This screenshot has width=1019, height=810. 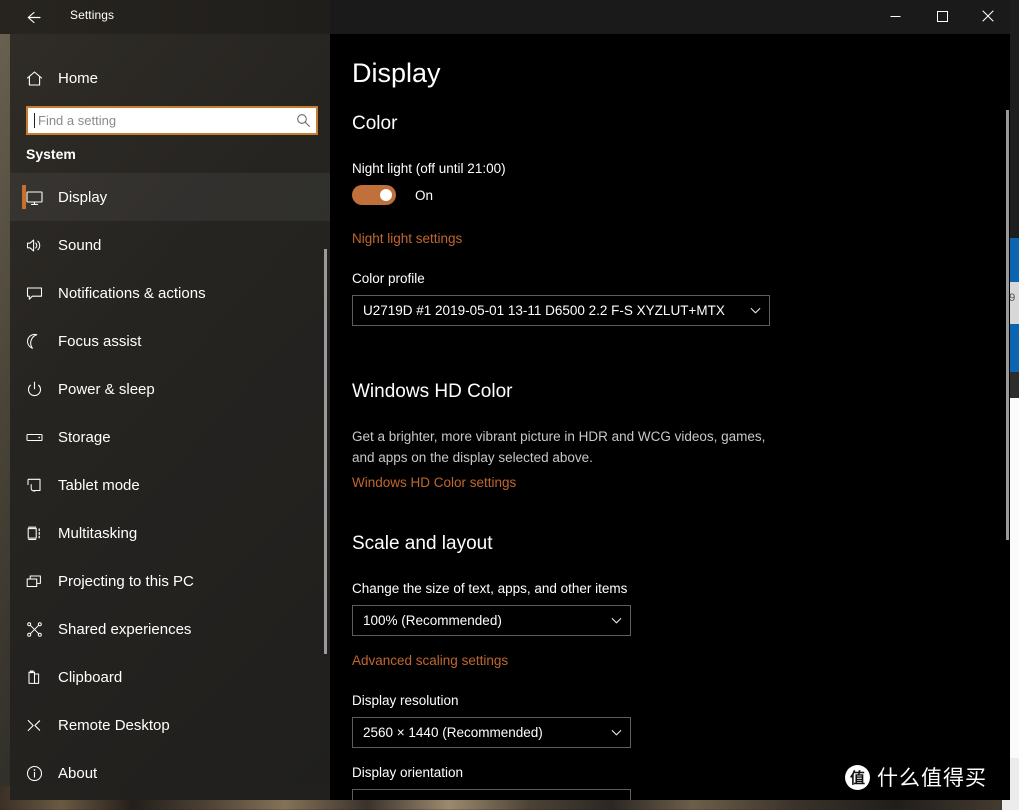 I want to click on title-bar-left-region, so click(x=165, y=17).